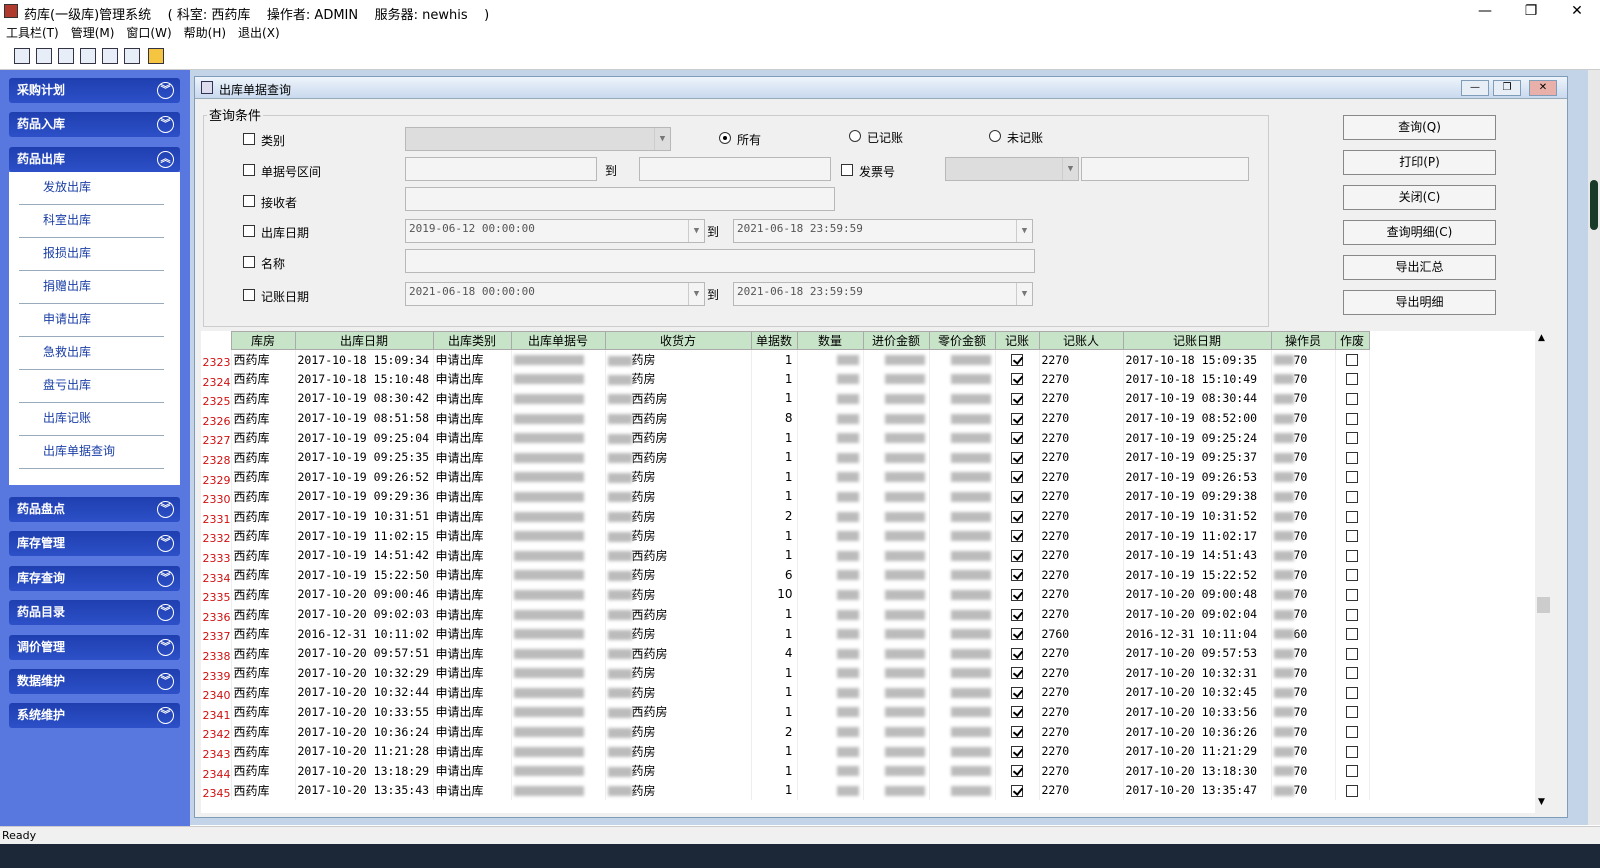  What do you see at coordinates (1419, 127) in the screenshot?
I see `query-button: 查询(Q)` at bounding box center [1419, 127].